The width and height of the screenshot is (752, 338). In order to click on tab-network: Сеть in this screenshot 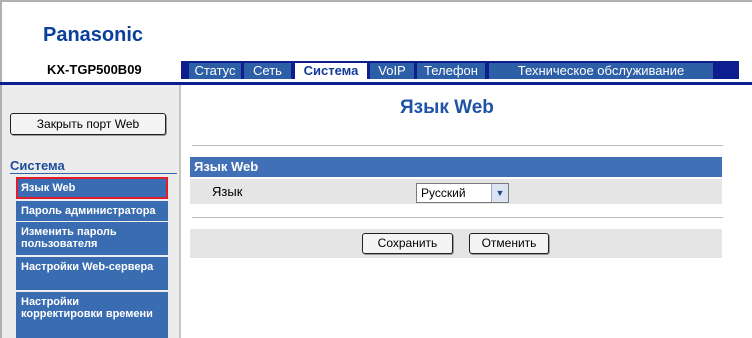, I will do `click(267, 71)`.